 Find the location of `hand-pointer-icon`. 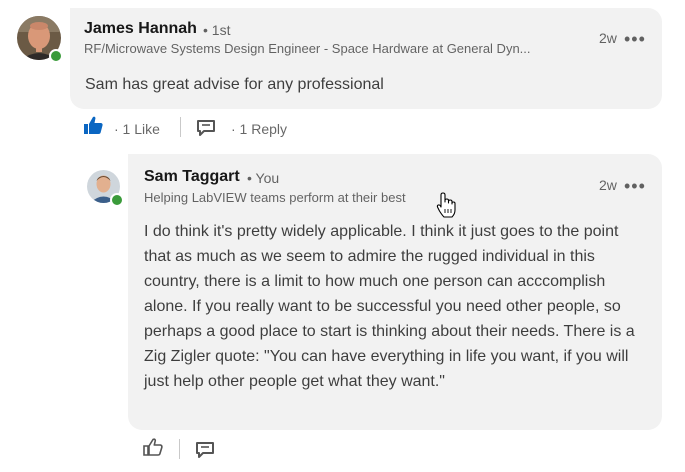

hand-pointer-icon is located at coordinates (446, 205).